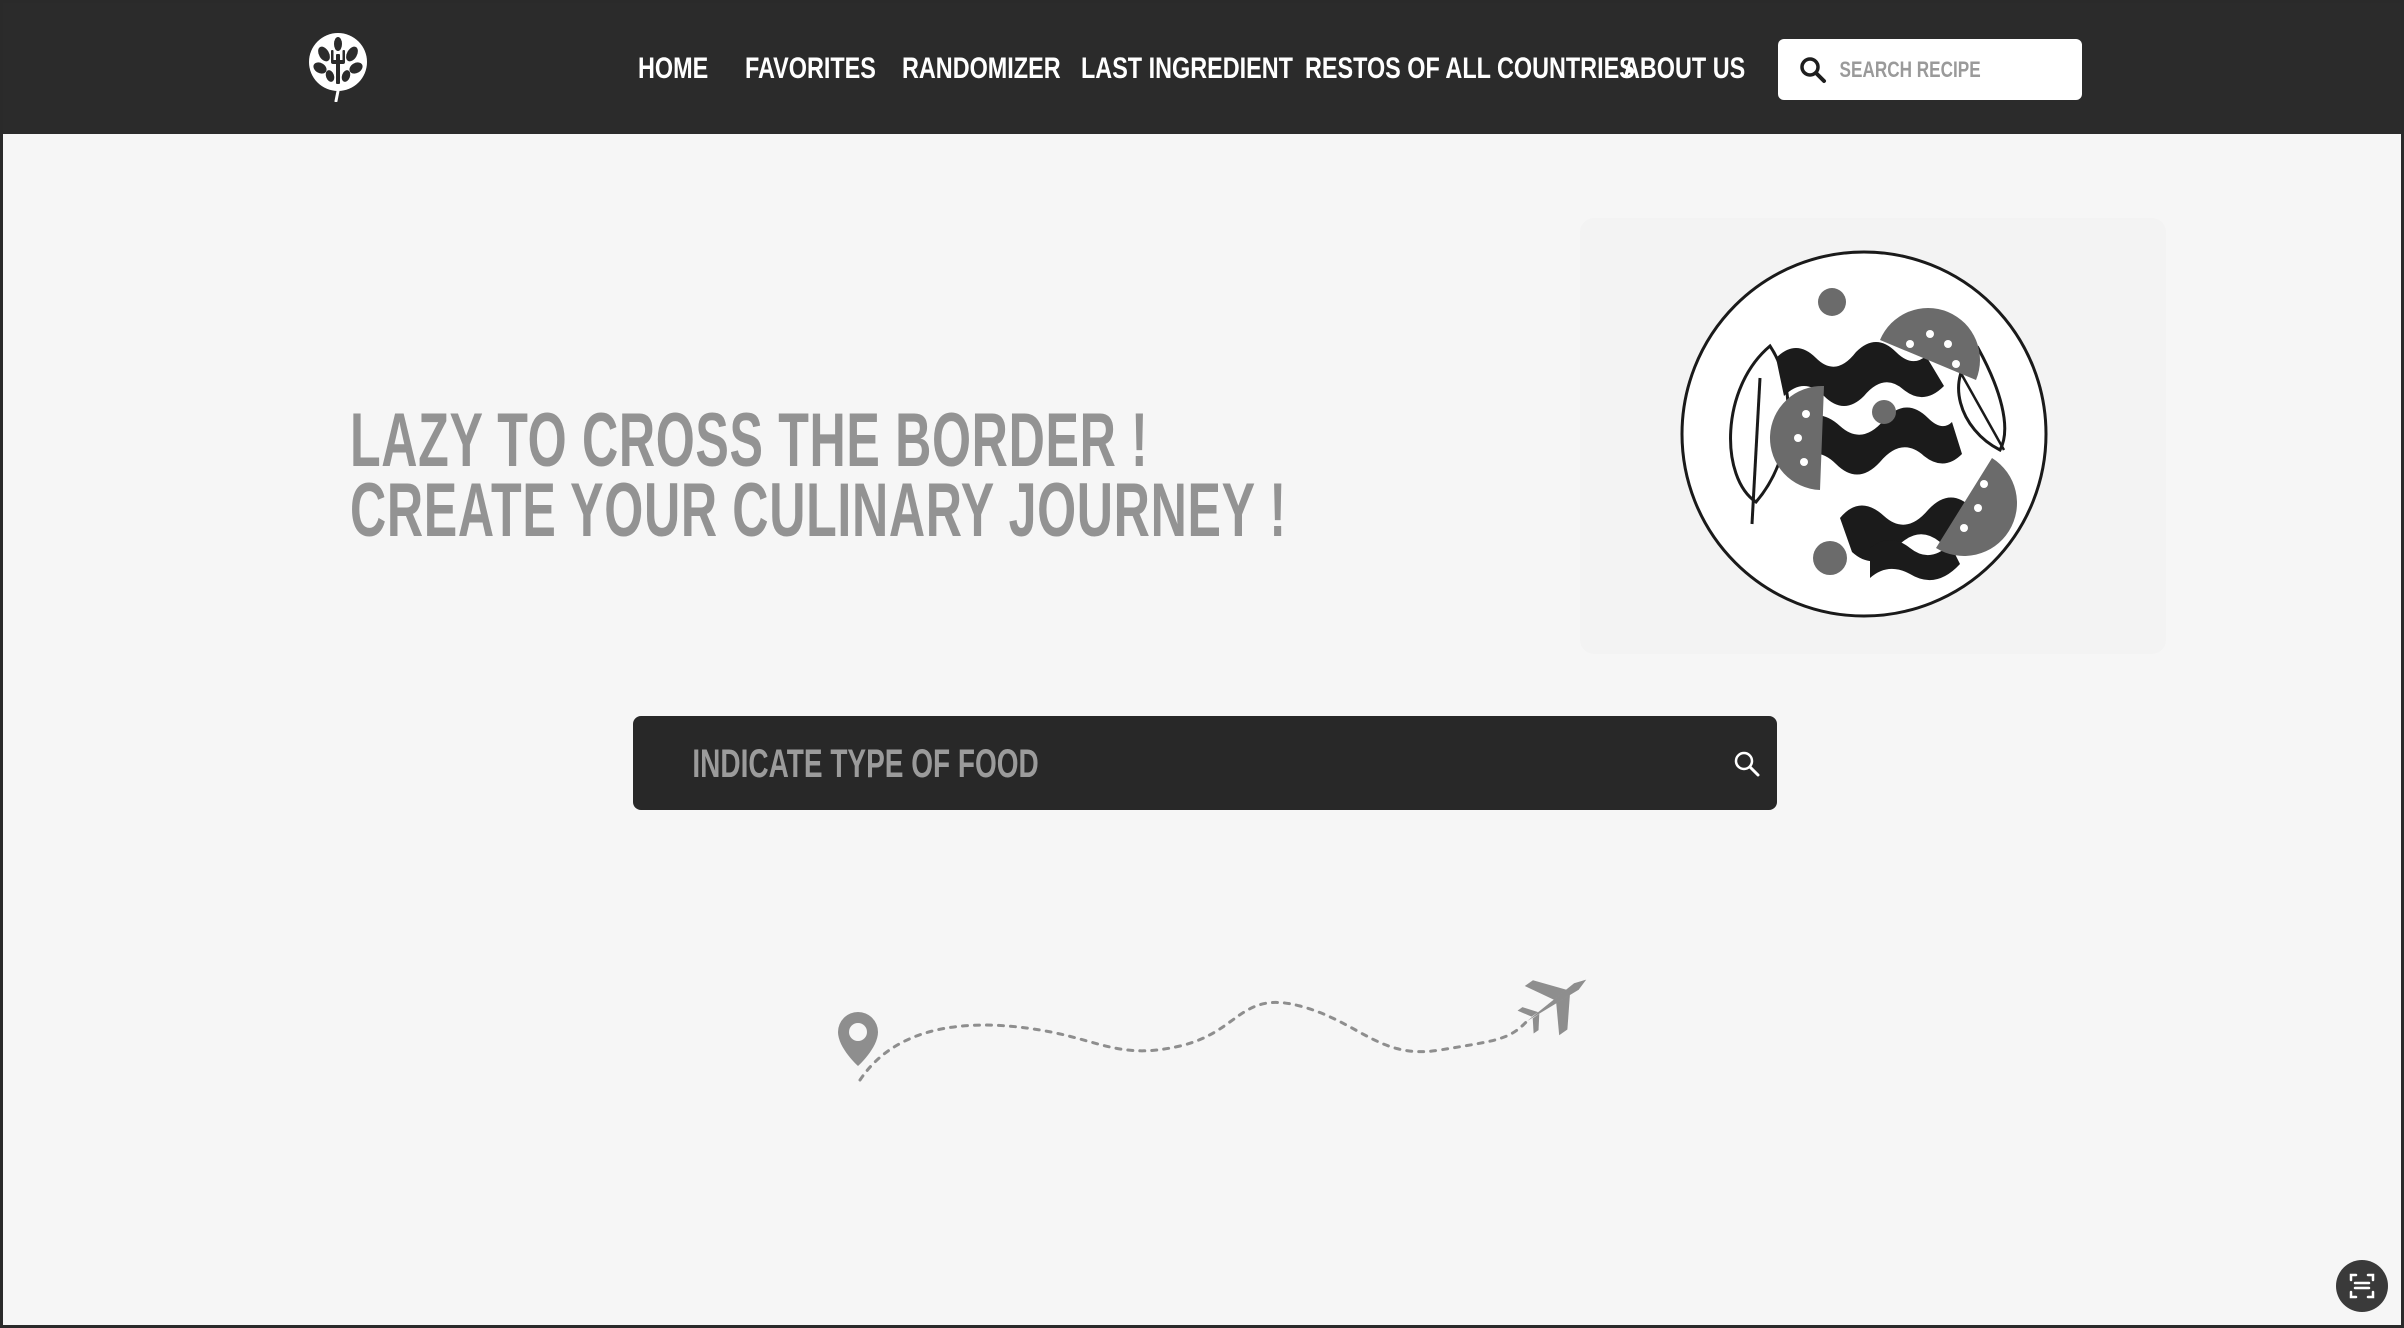 The height and width of the screenshot is (1328, 2404). What do you see at coordinates (1187, 69) in the screenshot?
I see `nav-last-ingredient: LAST INGREDIENT` at bounding box center [1187, 69].